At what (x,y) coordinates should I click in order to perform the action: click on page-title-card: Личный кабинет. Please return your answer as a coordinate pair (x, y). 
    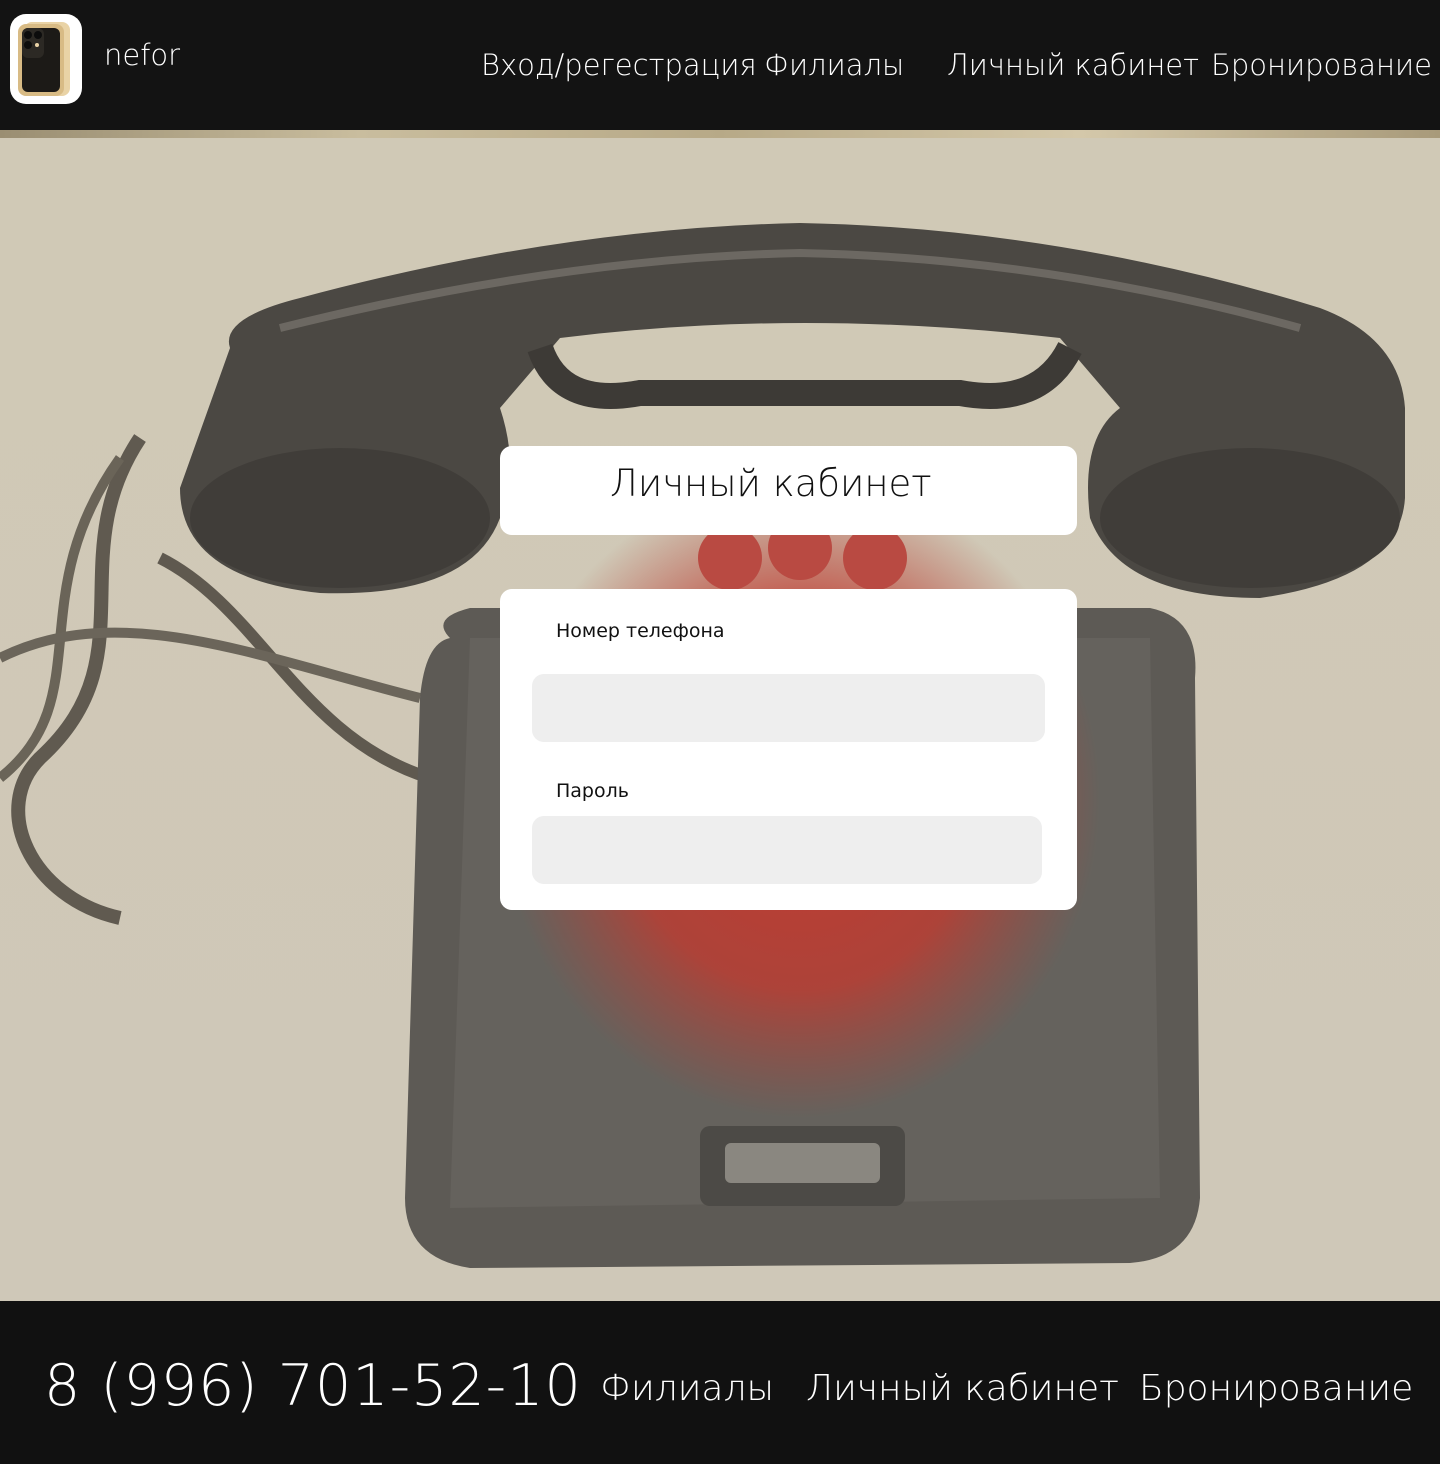
    Looking at the image, I should click on (788, 490).